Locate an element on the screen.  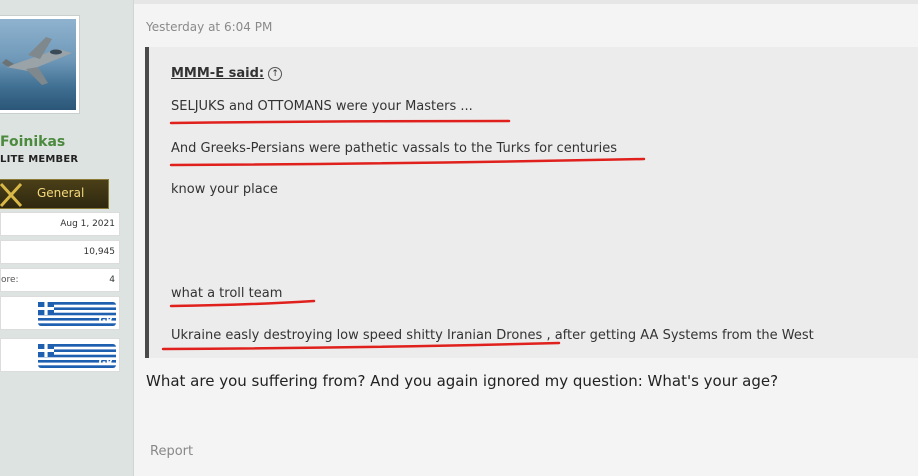
quote-author: MMM-E said: is located at coordinates (218, 73).